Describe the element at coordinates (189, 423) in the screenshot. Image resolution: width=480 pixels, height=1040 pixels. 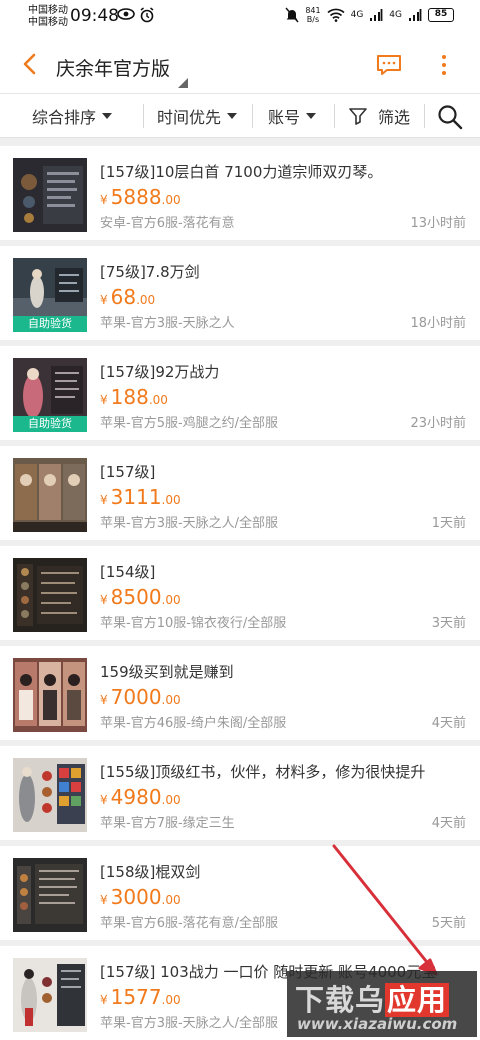
I see `listing-server: 苹果-官方5服-鸡腿之约/全部服` at that location.